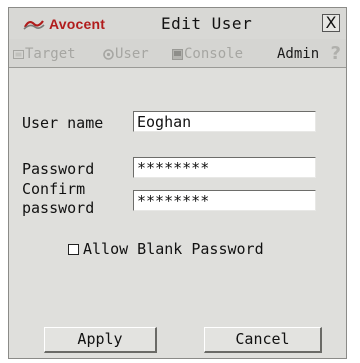 This screenshot has height=363, width=360. I want to click on close-icon: X, so click(331, 22).